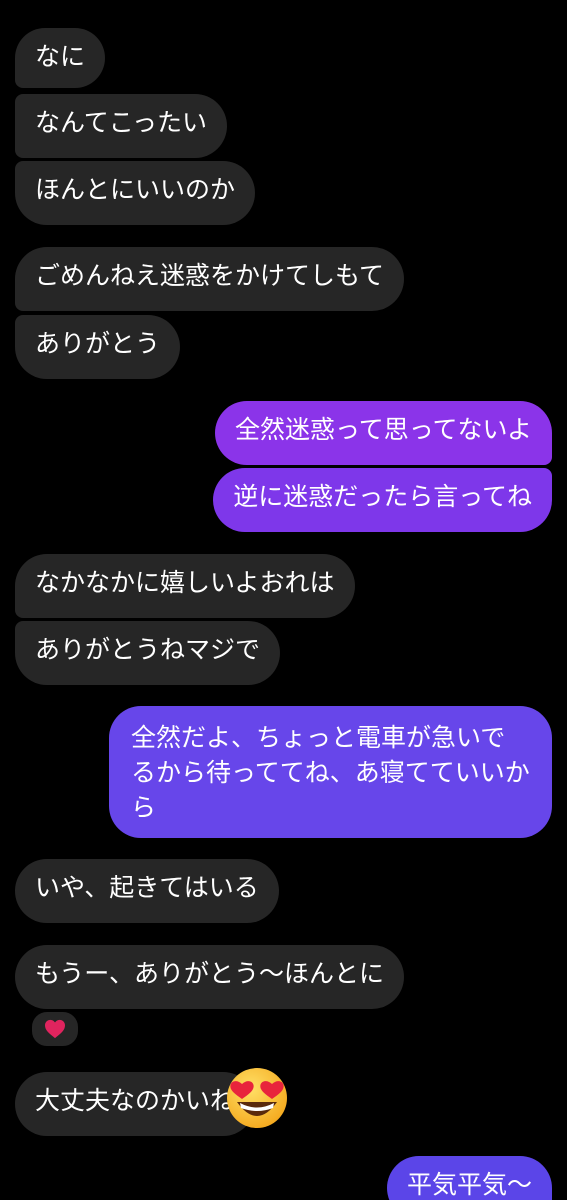  Describe the element at coordinates (382, 500) in the screenshot. I see `message-sent: 逆に迷惑だったら言ってね` at that location.